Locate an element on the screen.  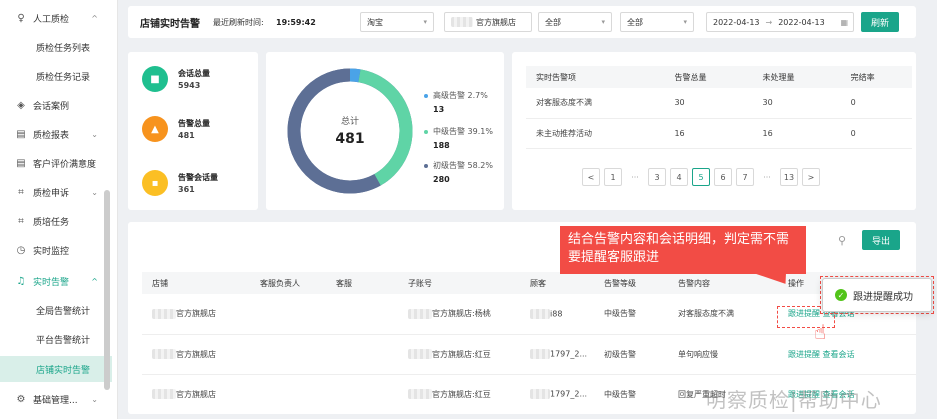
col-header: 顾客 is located at coordinates (557, 283).